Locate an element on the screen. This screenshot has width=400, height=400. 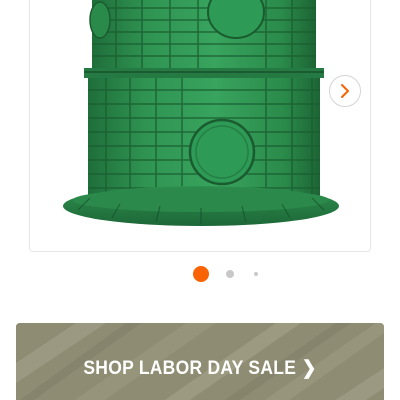
next-image-button is located at coordinates (345, 91).